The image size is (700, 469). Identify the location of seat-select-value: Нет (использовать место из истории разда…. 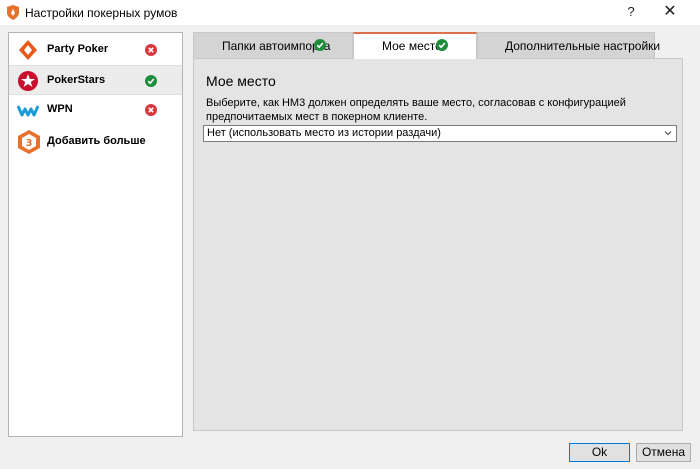
(324, 133).